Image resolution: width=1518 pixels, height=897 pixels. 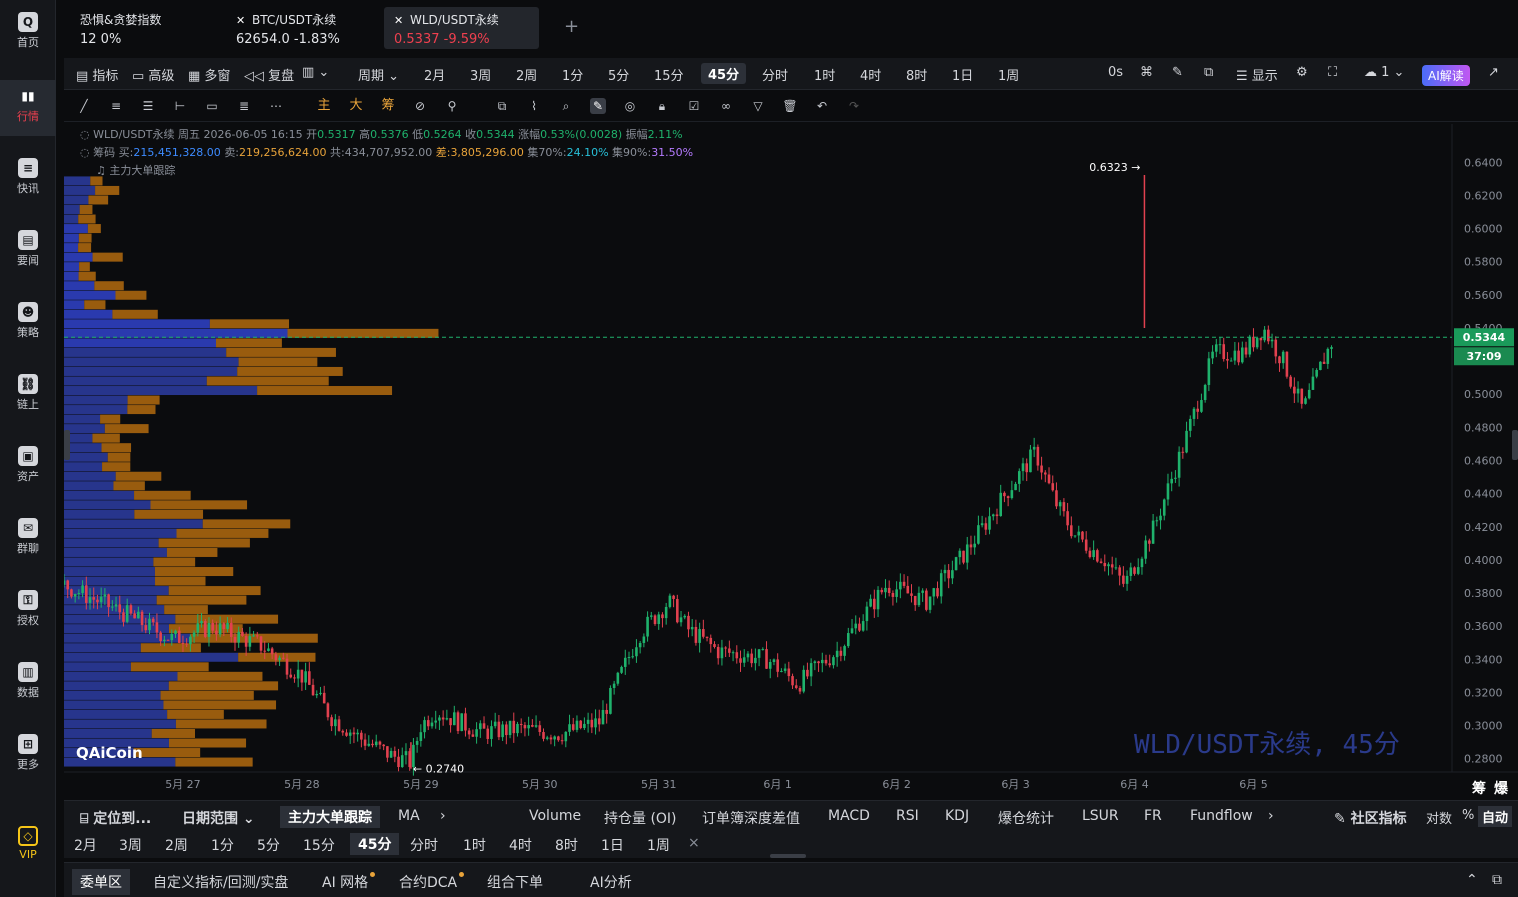 What do you see at coordinates (244, 106) in the screenshot?
I see `fibonacci-icon: ≣` at bounding box center [244, 106].